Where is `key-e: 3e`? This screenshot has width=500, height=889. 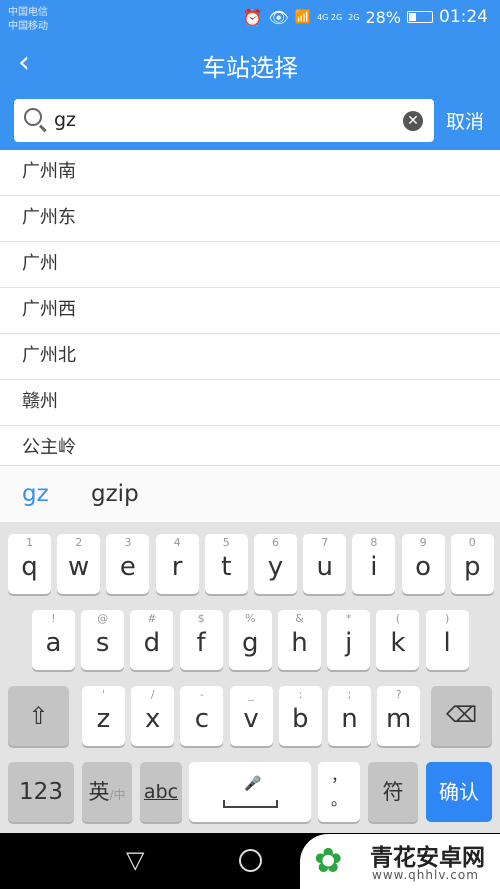
key-e: 3e is located at coordinates (128, 564).